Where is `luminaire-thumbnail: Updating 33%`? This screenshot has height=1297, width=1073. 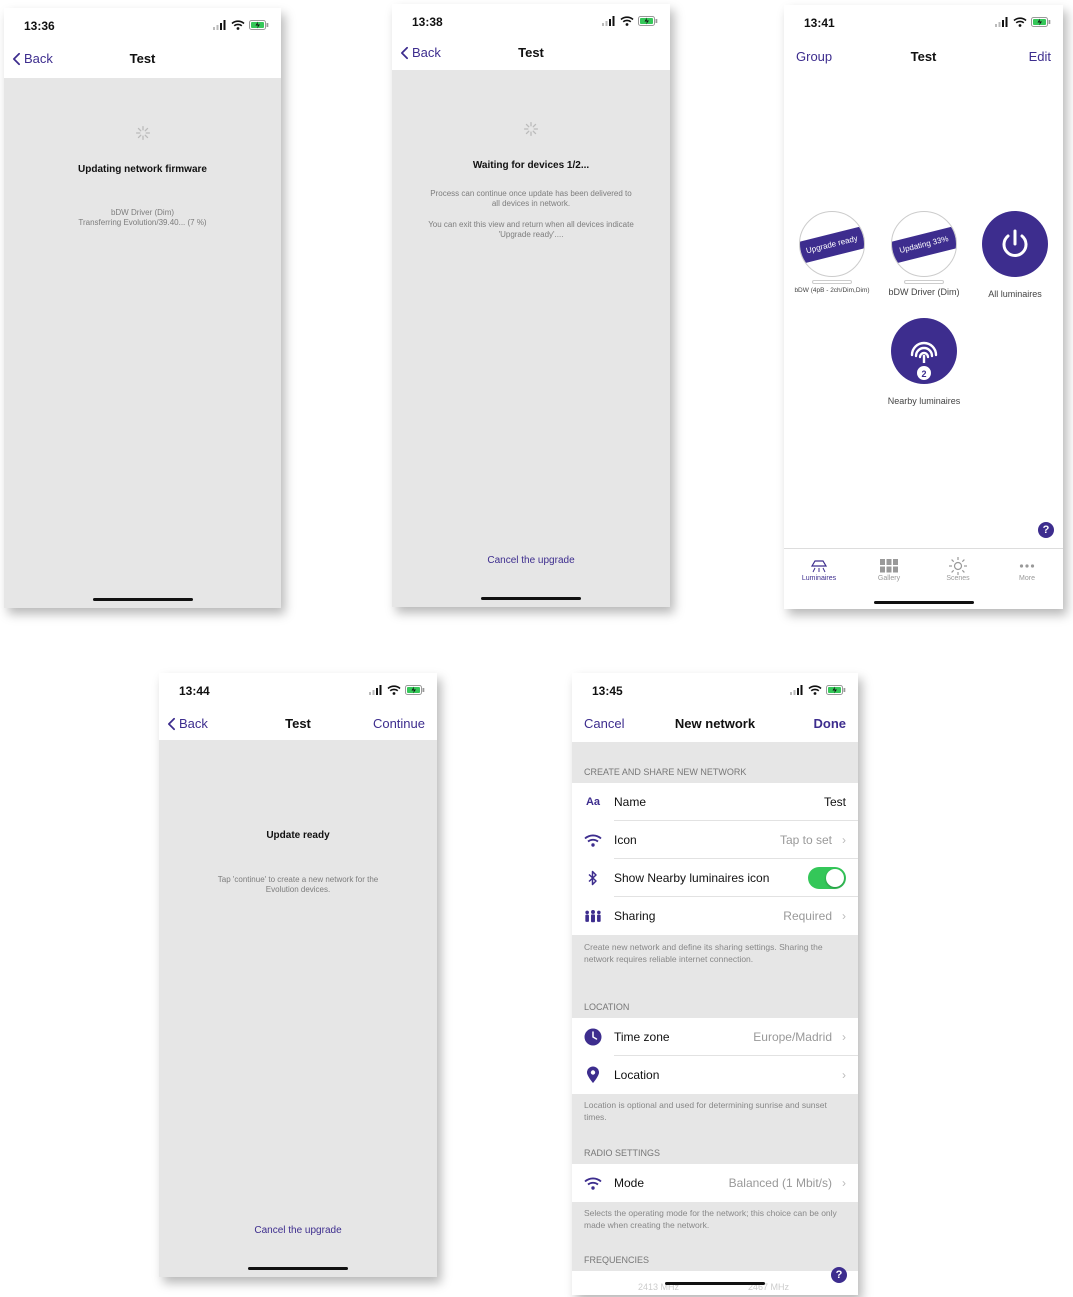
luminaire-thumbnail: Updating 33% is located at coordinates (924, 244).